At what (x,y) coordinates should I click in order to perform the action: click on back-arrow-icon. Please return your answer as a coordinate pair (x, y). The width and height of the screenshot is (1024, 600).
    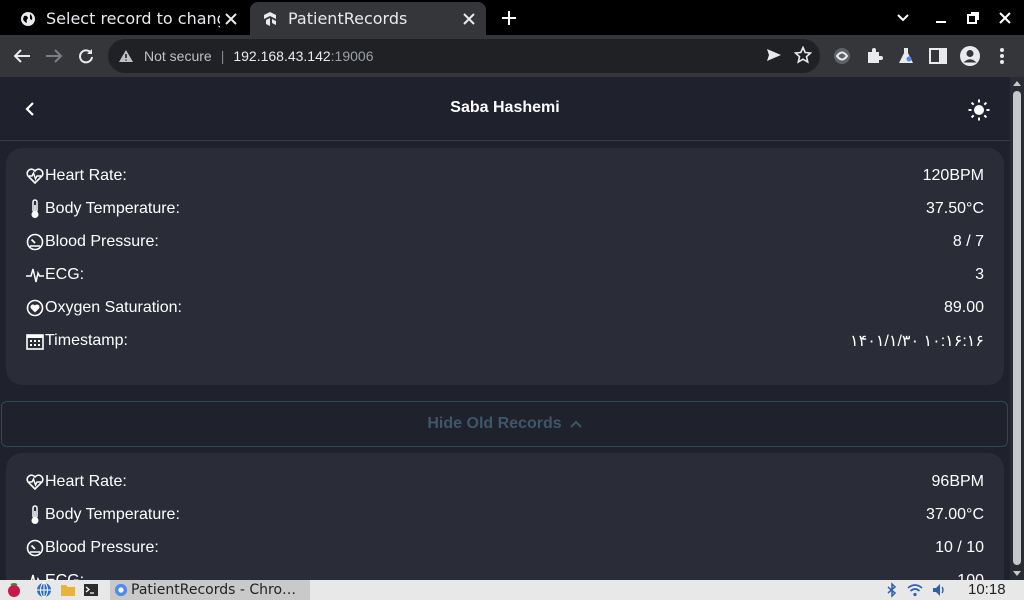
    Looking at the image, I should click on (22, 56).